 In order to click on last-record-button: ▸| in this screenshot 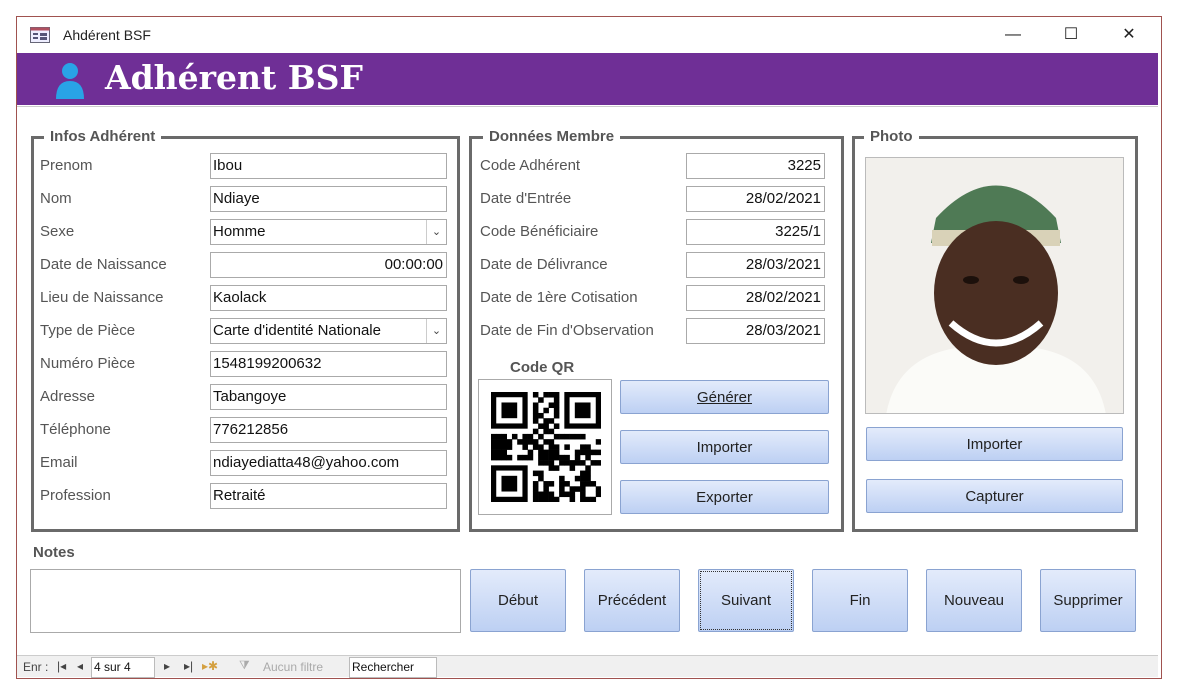, I will do `click(188, 666)`.